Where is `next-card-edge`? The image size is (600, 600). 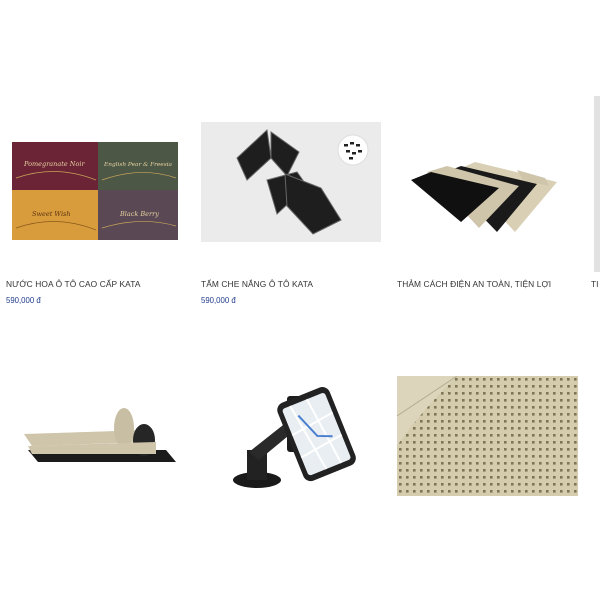 next-card-edge is located at coordinates (597, 184).